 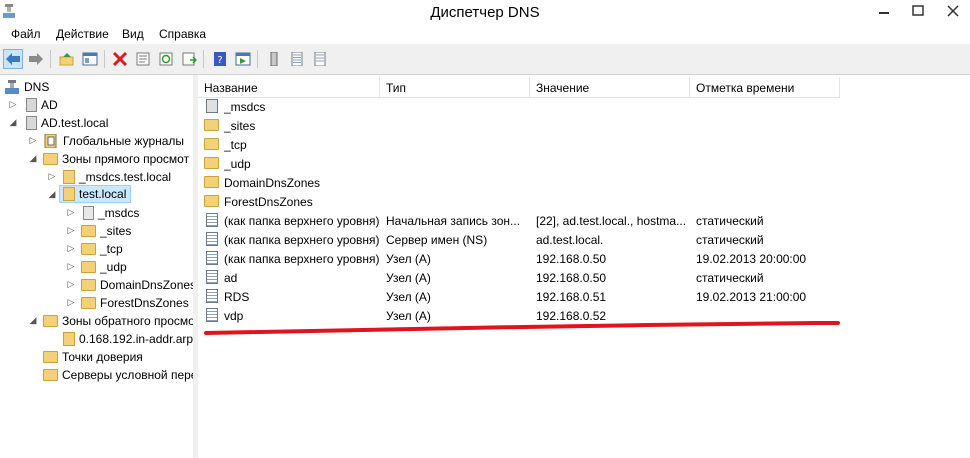 I want to click on delete-icon, so click(x=120, y=59).